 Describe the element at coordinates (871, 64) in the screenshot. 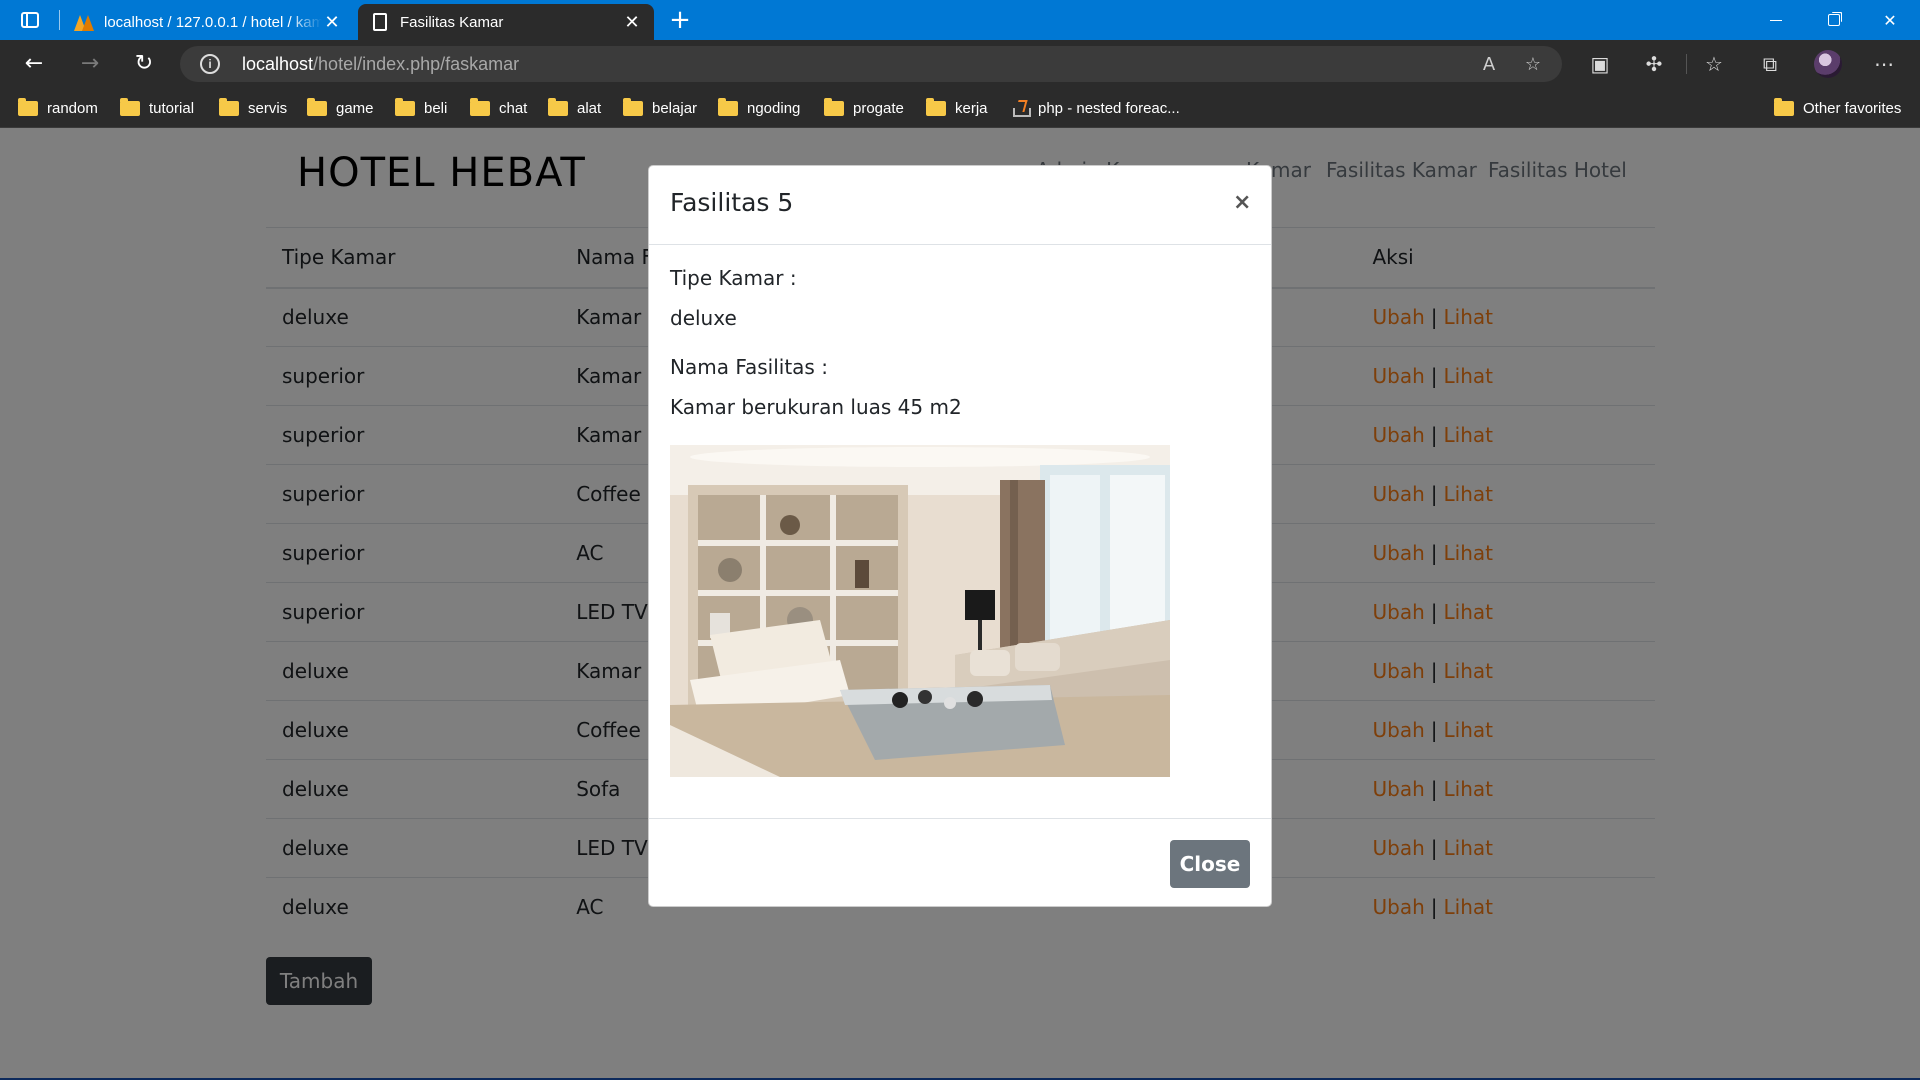

I see `address-bar: i localhost/hotel/index.php/faskamar A ☆` at that location.